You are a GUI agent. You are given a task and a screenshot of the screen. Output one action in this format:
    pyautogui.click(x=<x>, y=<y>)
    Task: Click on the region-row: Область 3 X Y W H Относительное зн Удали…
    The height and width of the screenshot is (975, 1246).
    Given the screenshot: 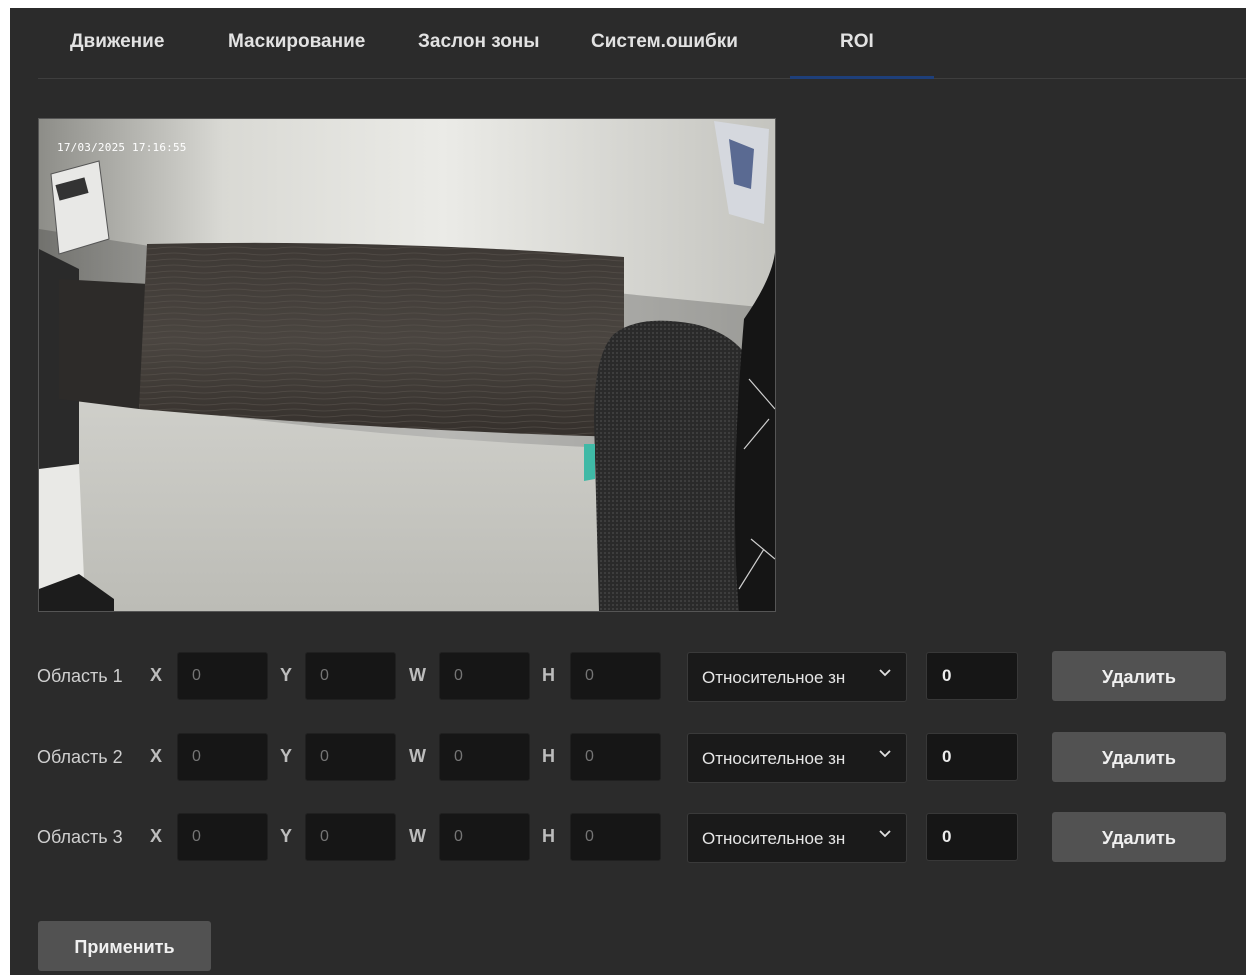 What is the action you would take?
    pyautogui.click(x=637, y=837)
    